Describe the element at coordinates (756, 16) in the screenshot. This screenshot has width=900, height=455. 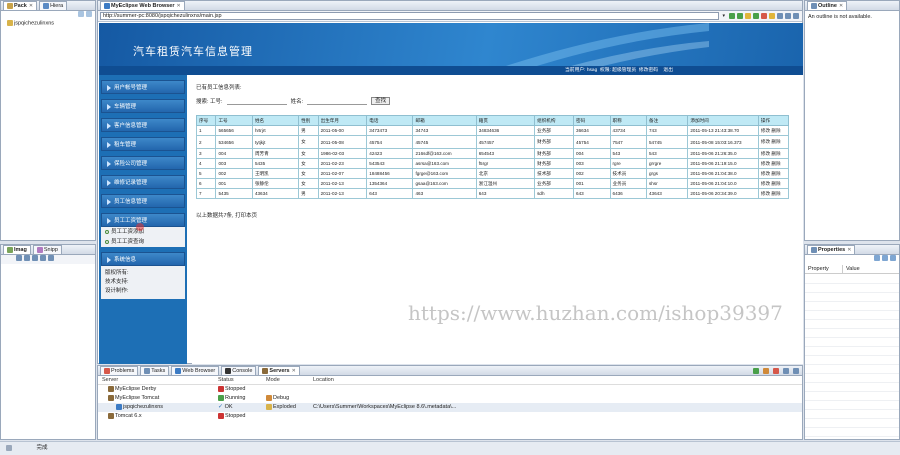
I see `forward-icon` at that location.